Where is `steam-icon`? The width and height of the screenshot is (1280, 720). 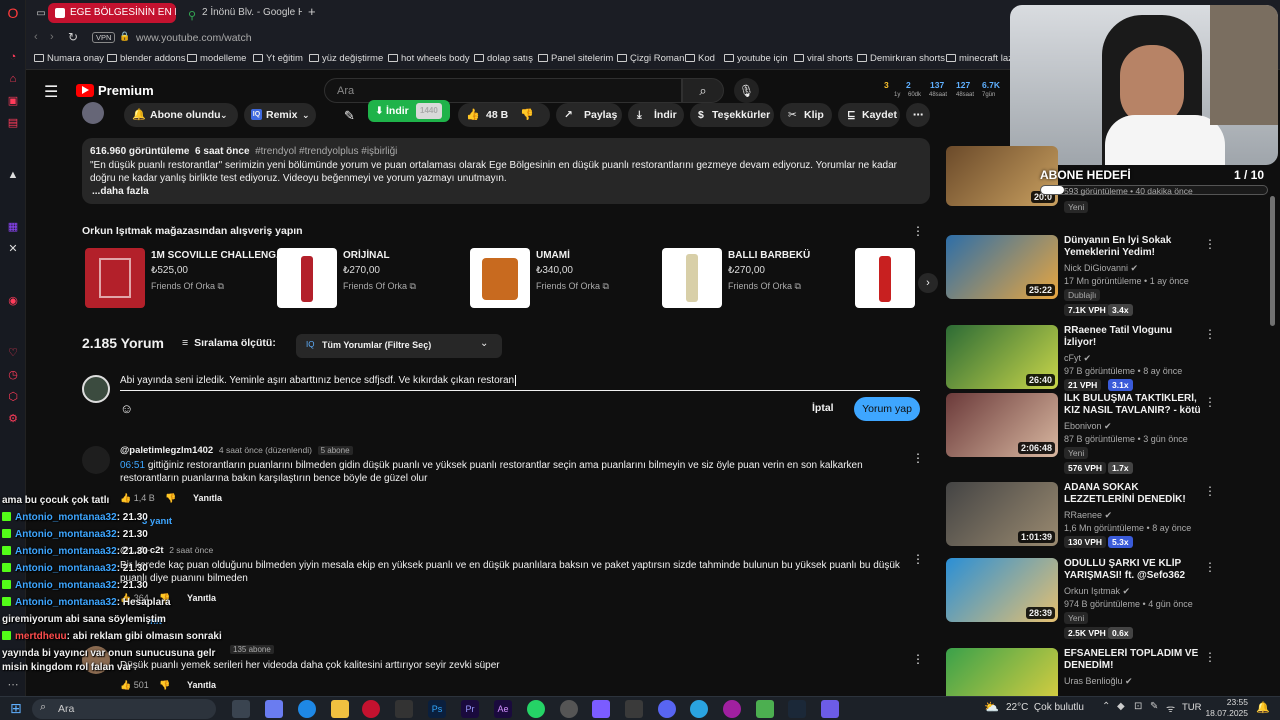
steam-icon is located at coordinates (797, 709).